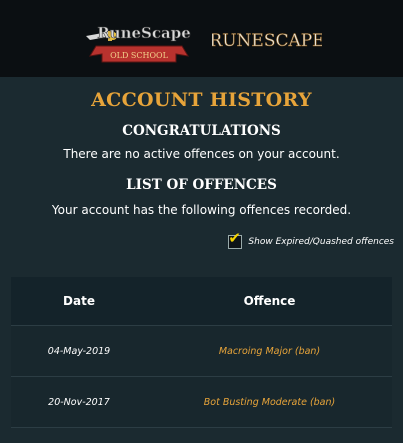 The height and width of the screenshot is (443, 403). Describe the element at coordinates (269, 402) in the screenshot. I see `offence-name: Bot Busting Moderate (ban)` at that location.